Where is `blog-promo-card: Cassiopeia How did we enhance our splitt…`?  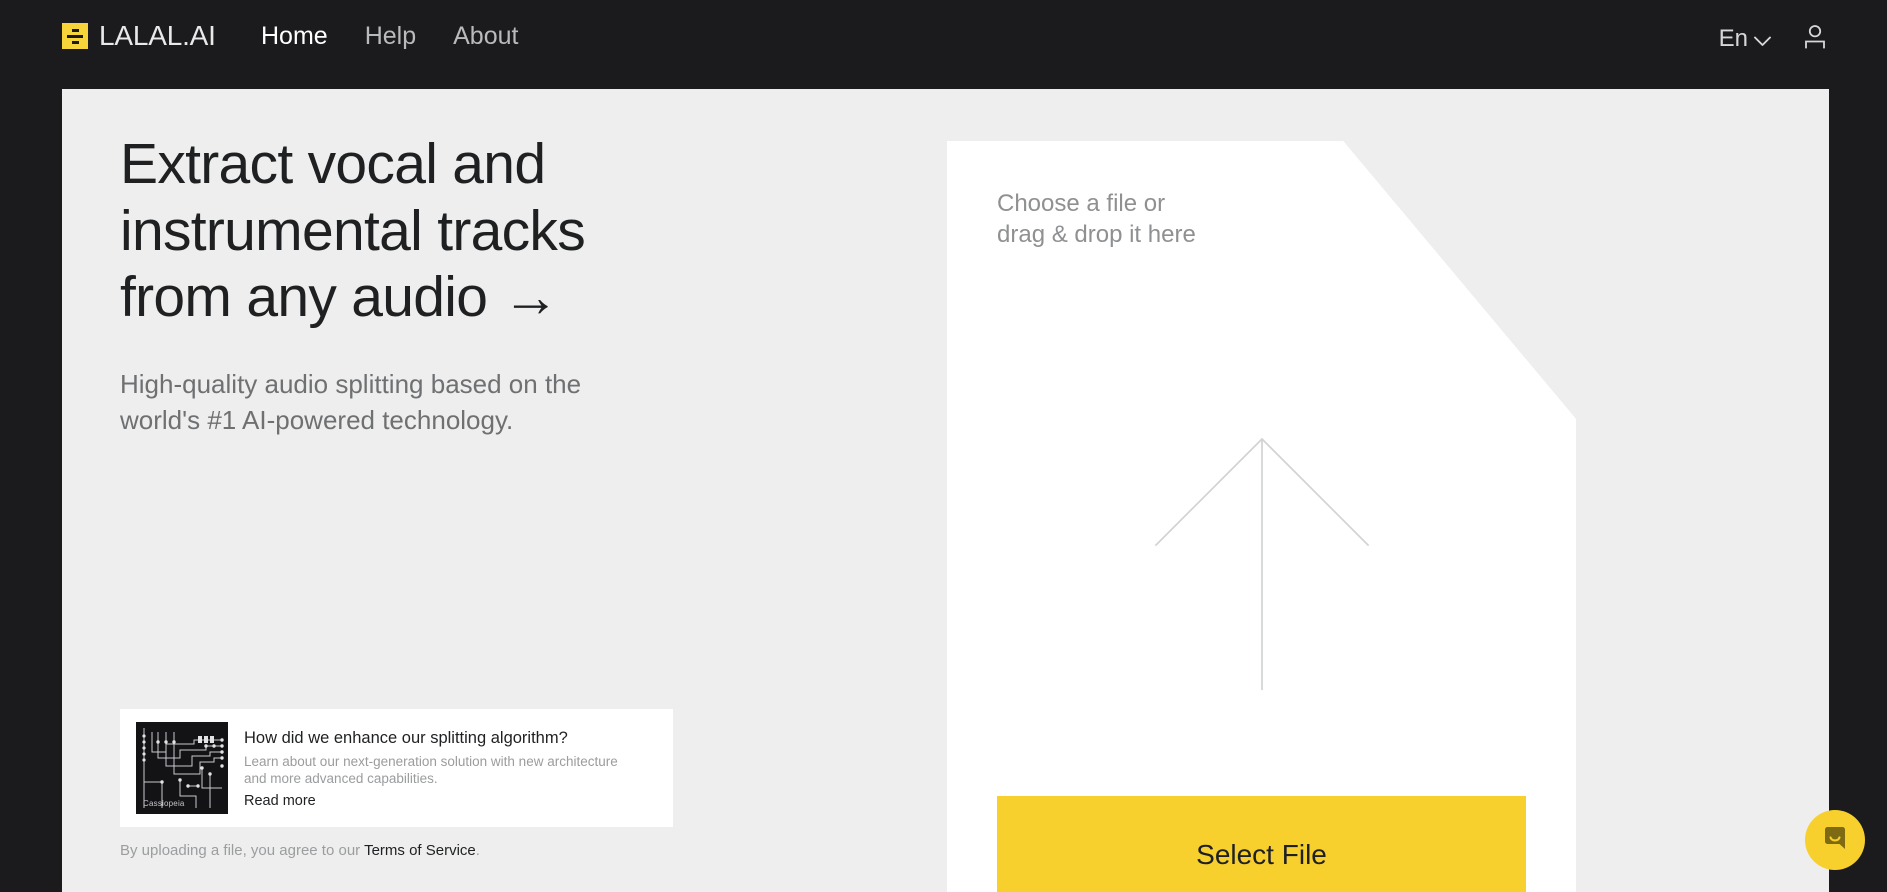 blog-promo-card: Cassiopeia How did we enhance our splitt… is located at coordinates (396, 768).